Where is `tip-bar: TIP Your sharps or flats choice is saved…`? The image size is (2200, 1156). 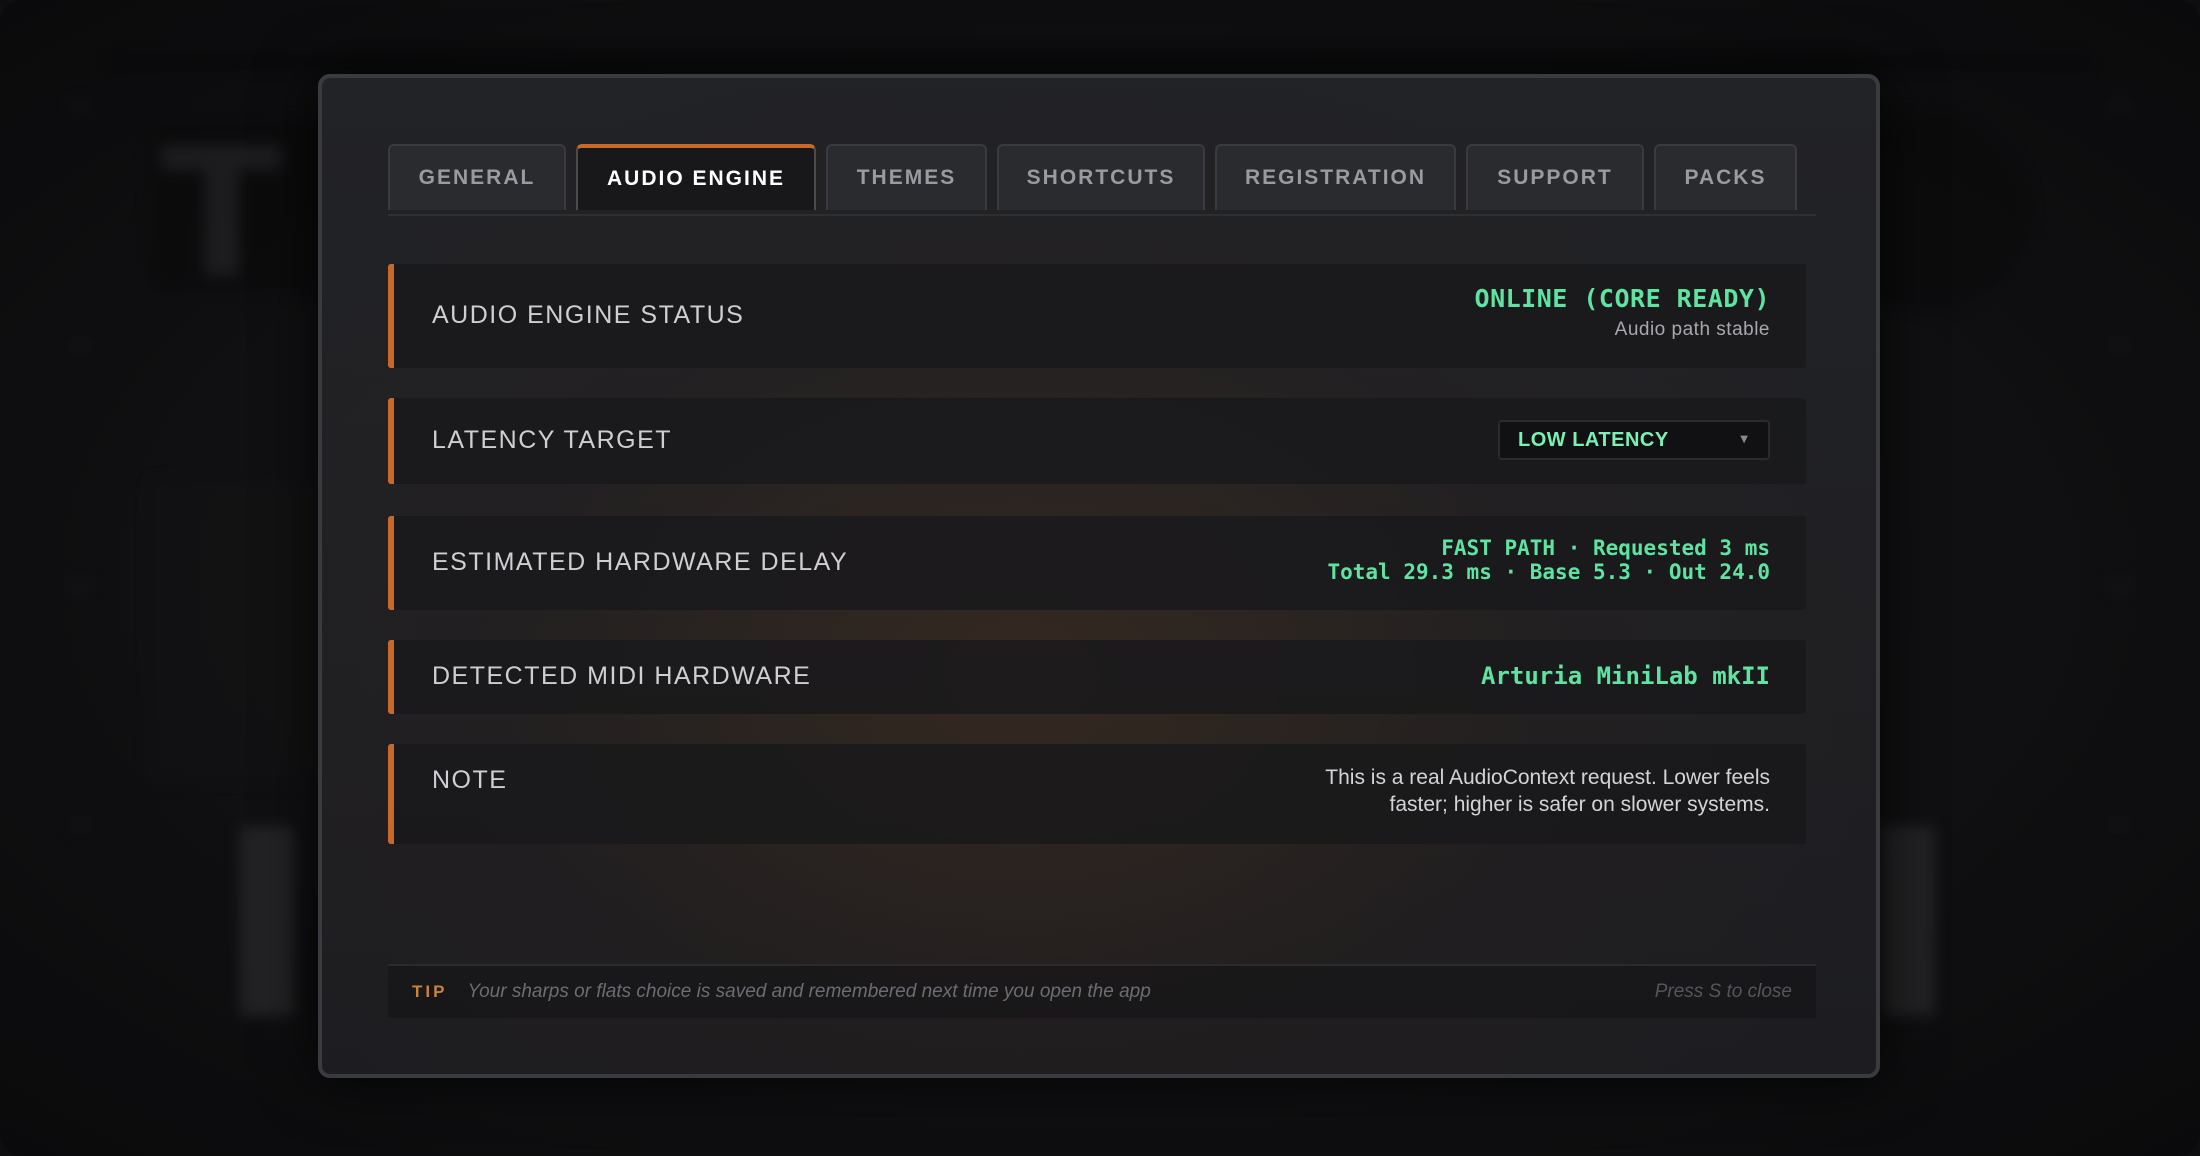 tip-bar: TIP Your sharps or flats choice is saved… is located at coordinates (1102, 991).